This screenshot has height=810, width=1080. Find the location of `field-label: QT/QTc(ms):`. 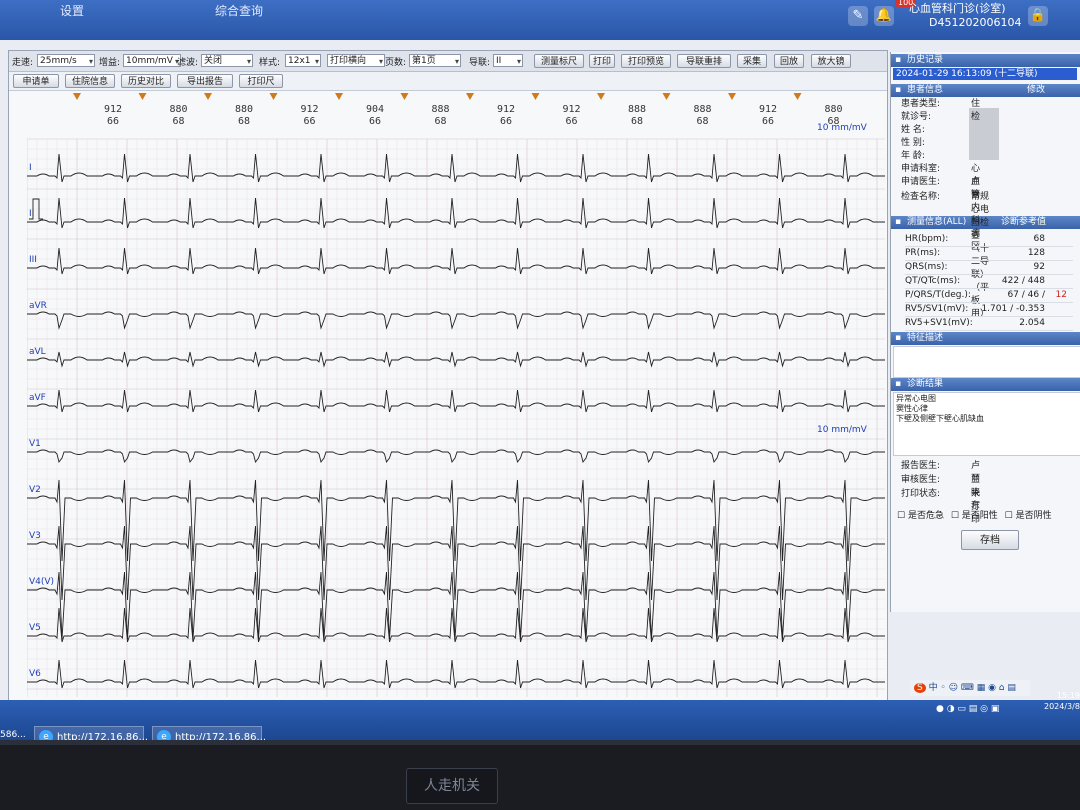

field-label: QT/QTc(ms): is located at coordinates (933, 281).